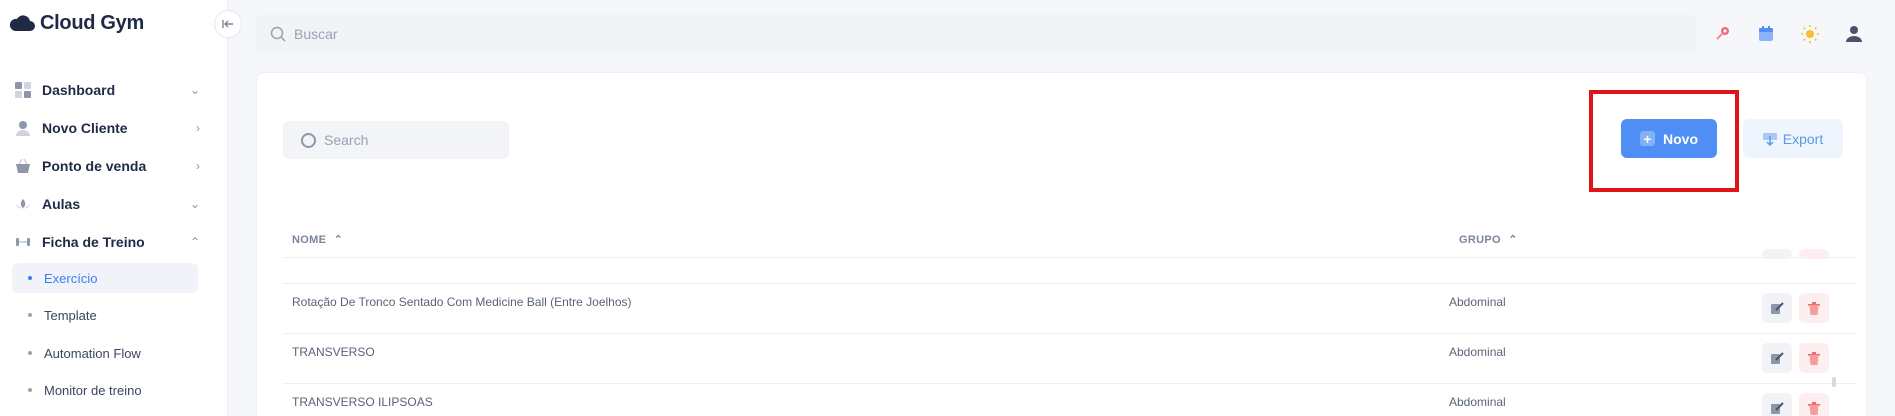  Describe the element at coordinates (23, 90) in the screenshot. I see `dashboard-icon` at that location.